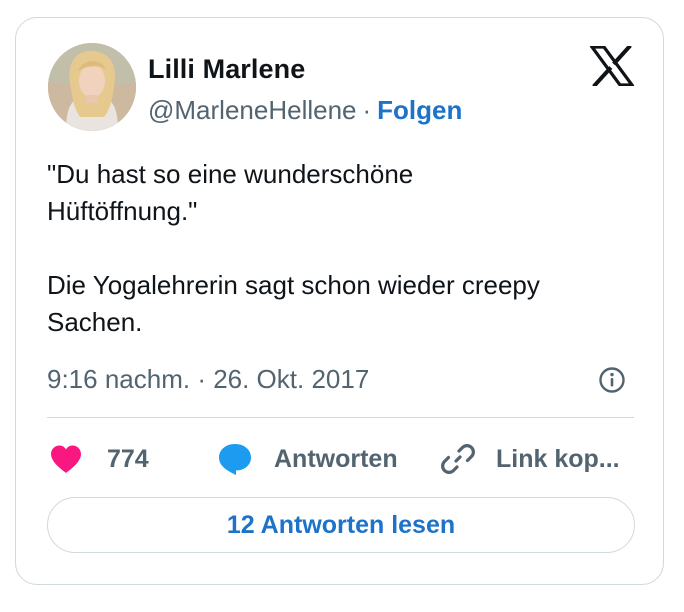 The width and height of the screenshot is (684, 612). I want to click on author-handle-row: @MarleneHellene · Folgen, so click(305, 110).